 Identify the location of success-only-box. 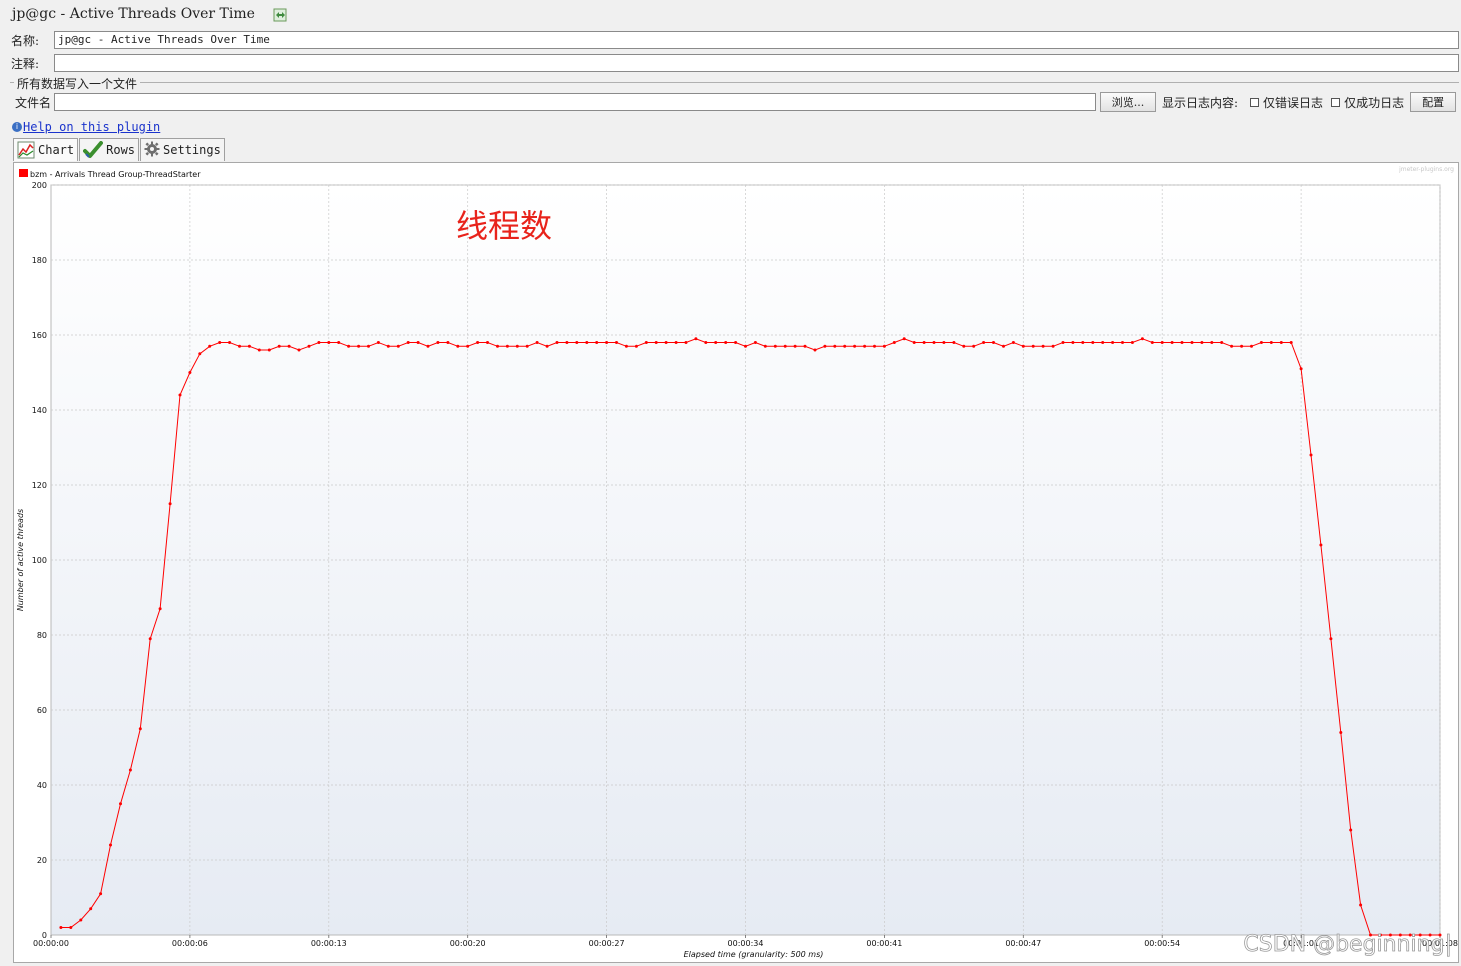
(1336, 102).